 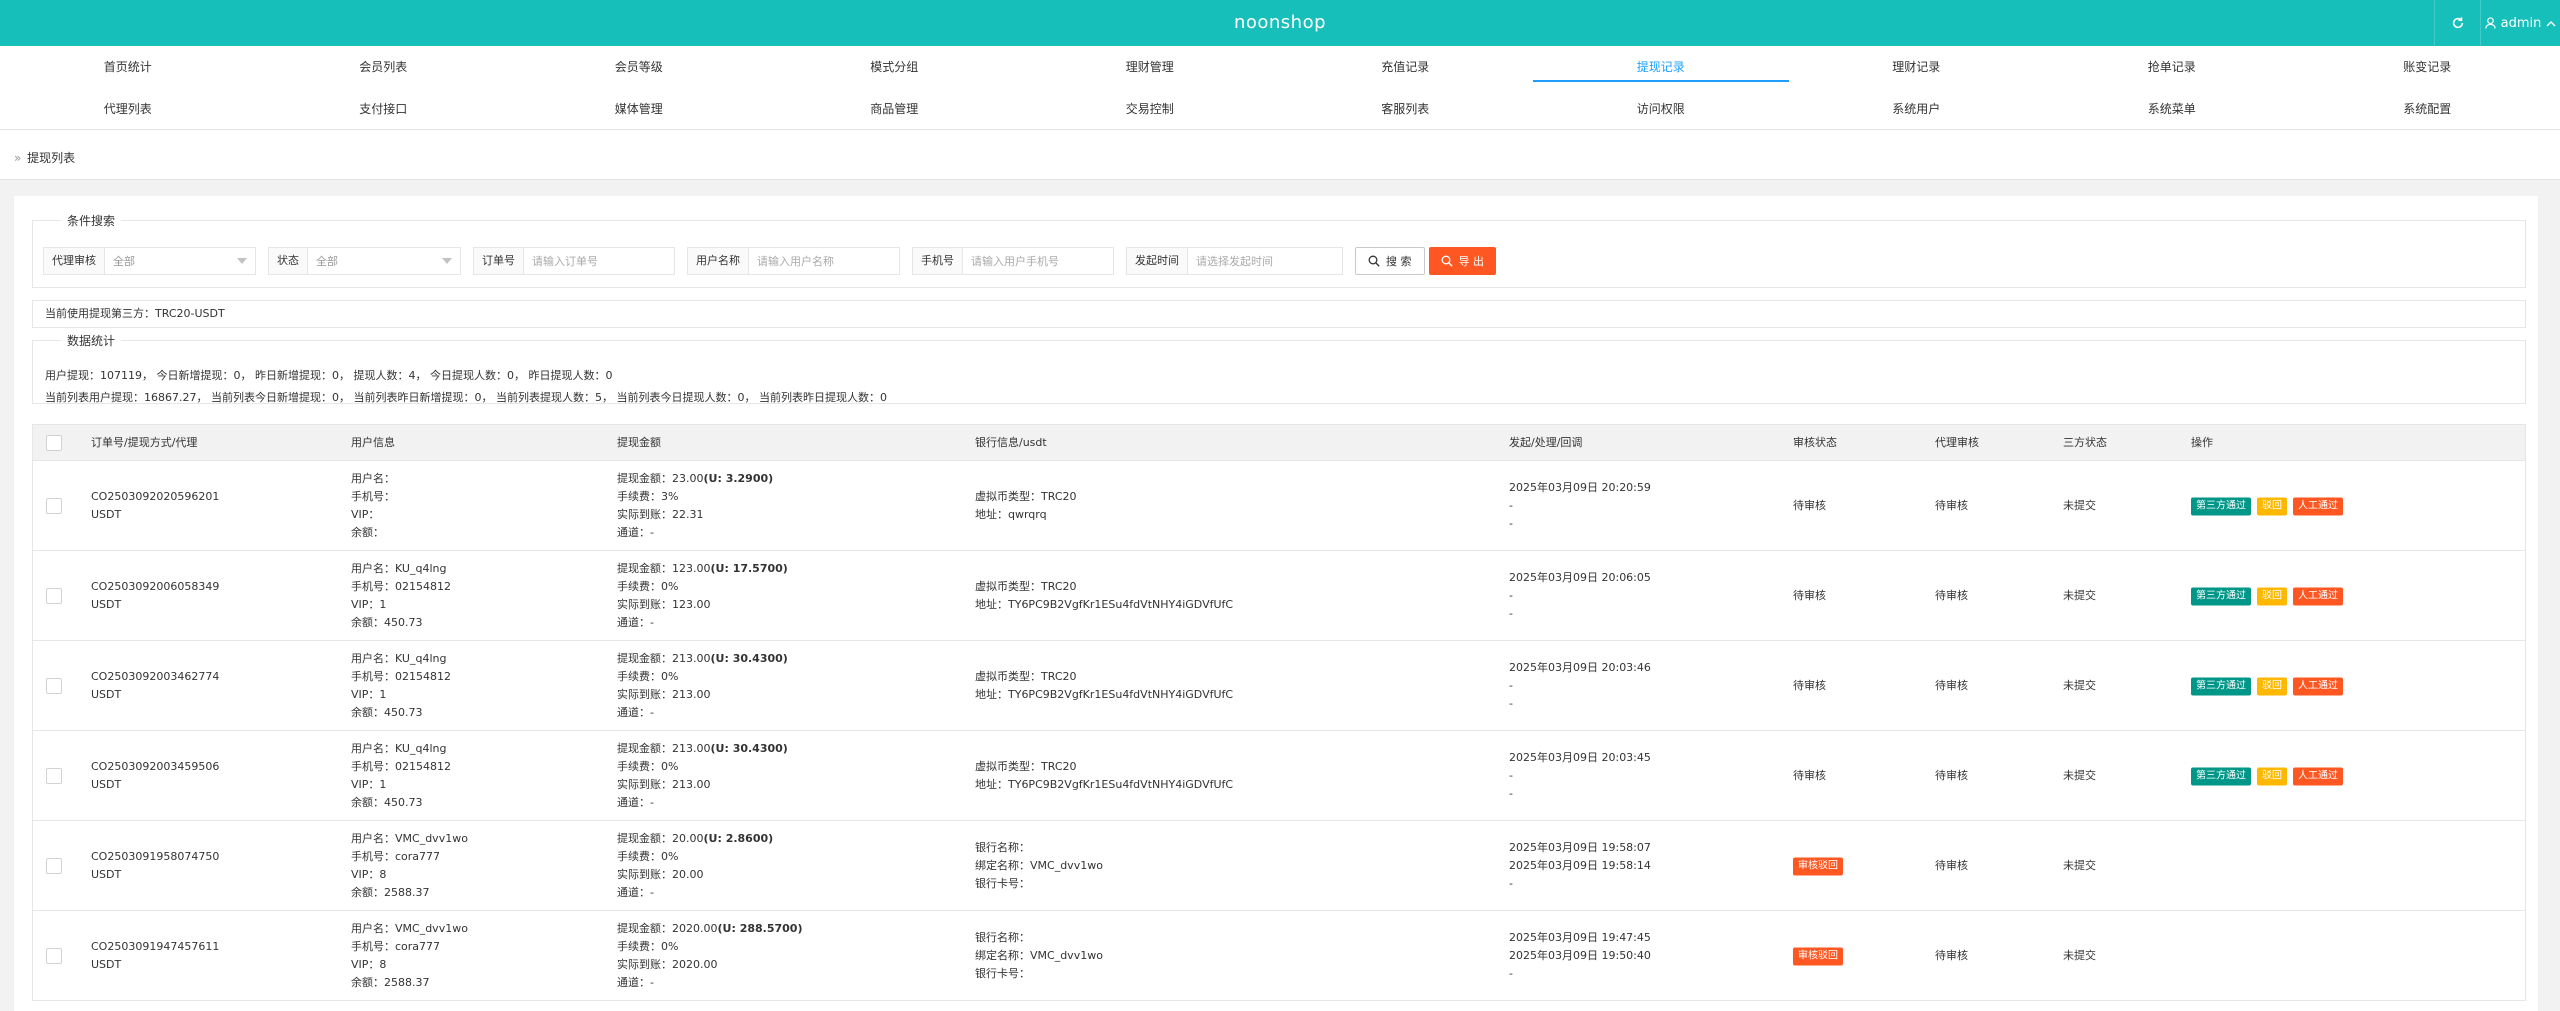 I want to click on status-select: 全部, so click(x=384, y=261).